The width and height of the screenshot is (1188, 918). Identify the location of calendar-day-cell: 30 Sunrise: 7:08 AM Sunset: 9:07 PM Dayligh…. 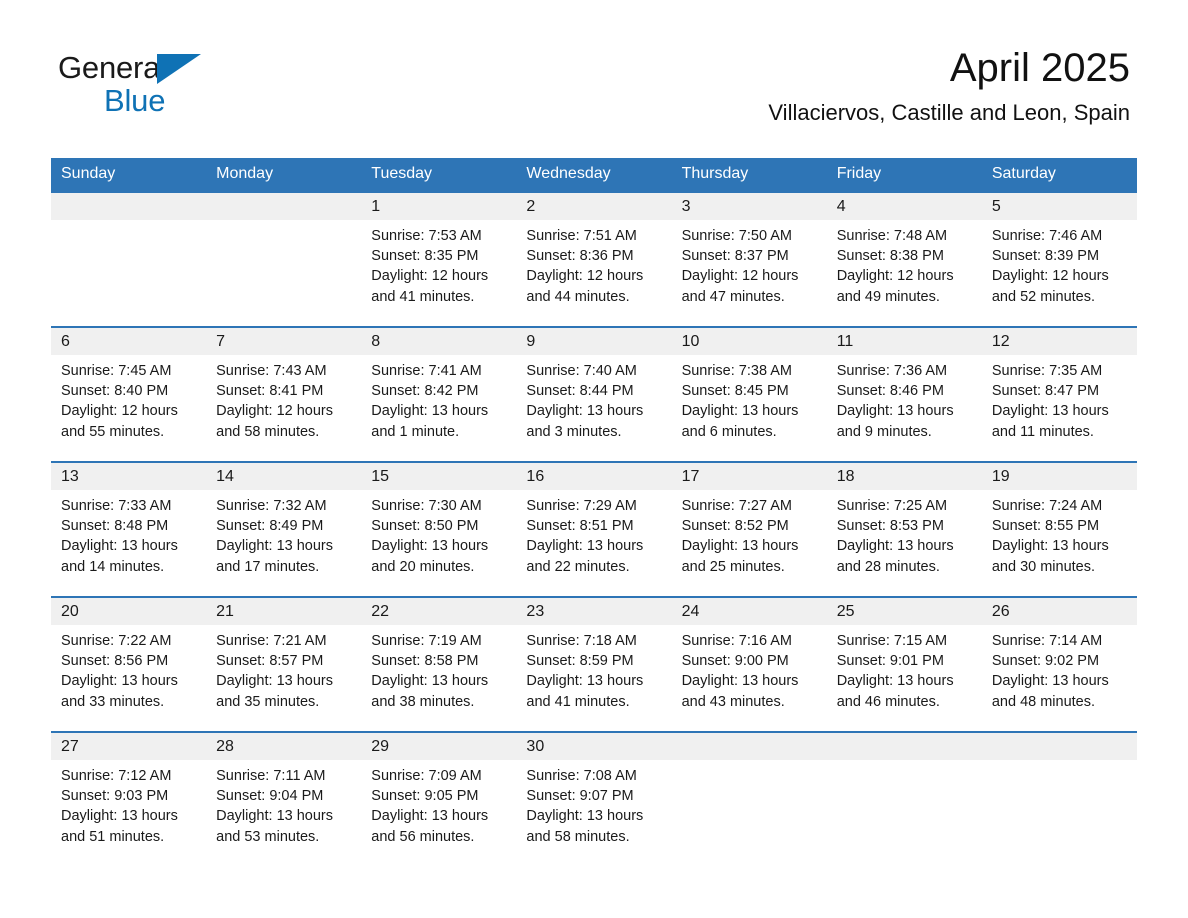
(594, 798).